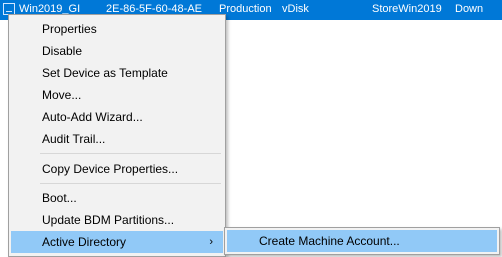 The height and width of the screenshot is (257, 502). I want to click on menu-item-active-directory-label: Active Directory, so click(84, 242).